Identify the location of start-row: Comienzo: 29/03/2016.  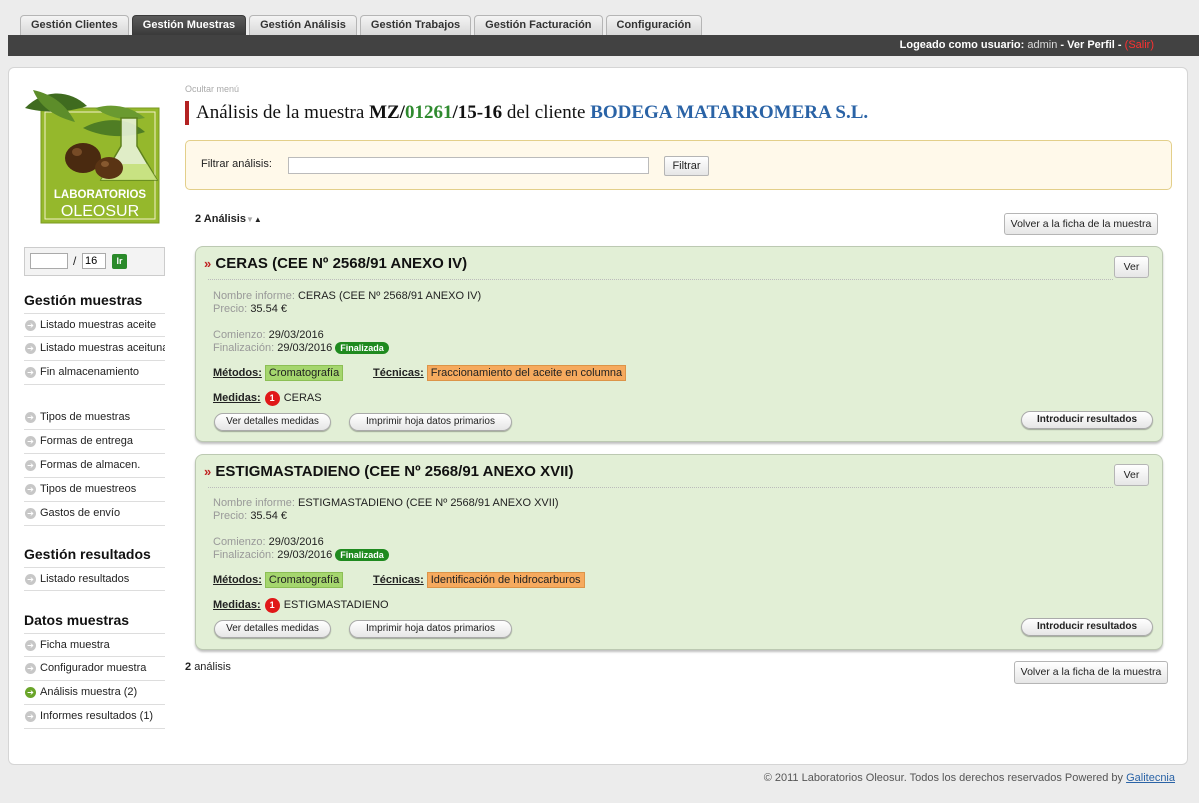
(268, 542).